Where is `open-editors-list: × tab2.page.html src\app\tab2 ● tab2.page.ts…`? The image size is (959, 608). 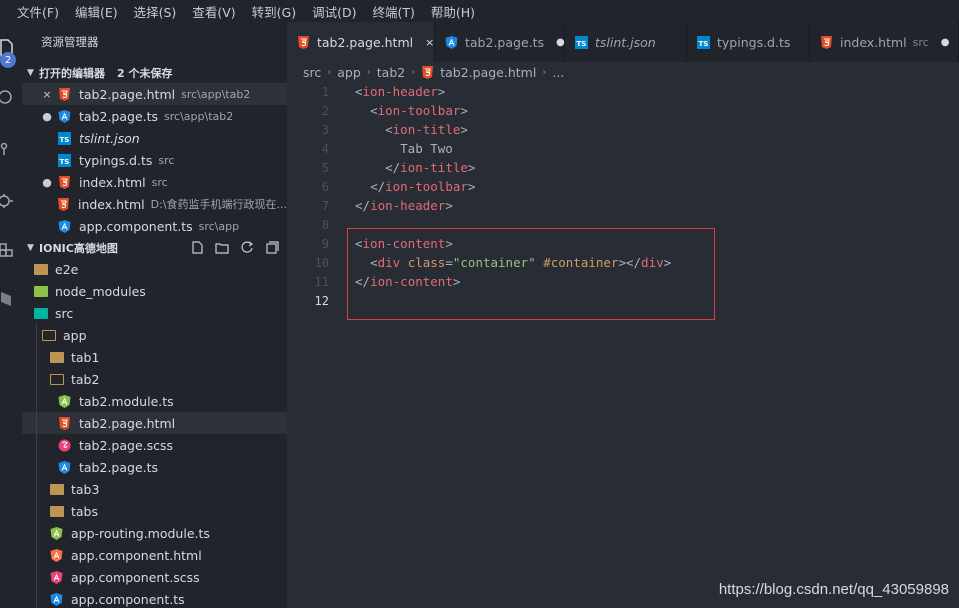 open-editors-list: × tab2.page.html src\app\tab2 ● tab2.page.ts… is located at coordinates (154, 160).